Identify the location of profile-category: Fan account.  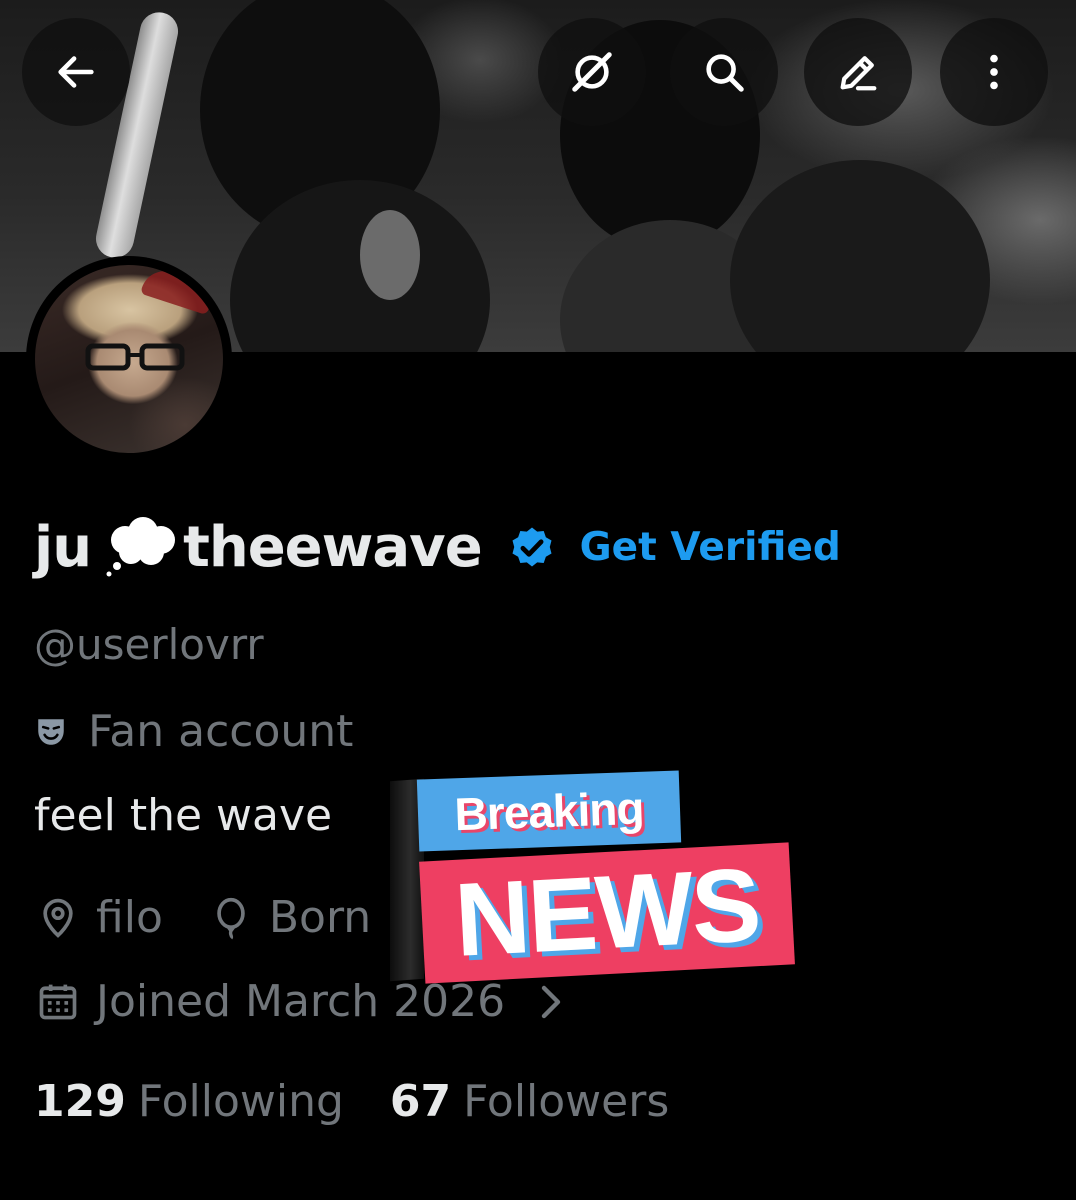
(193, 731).